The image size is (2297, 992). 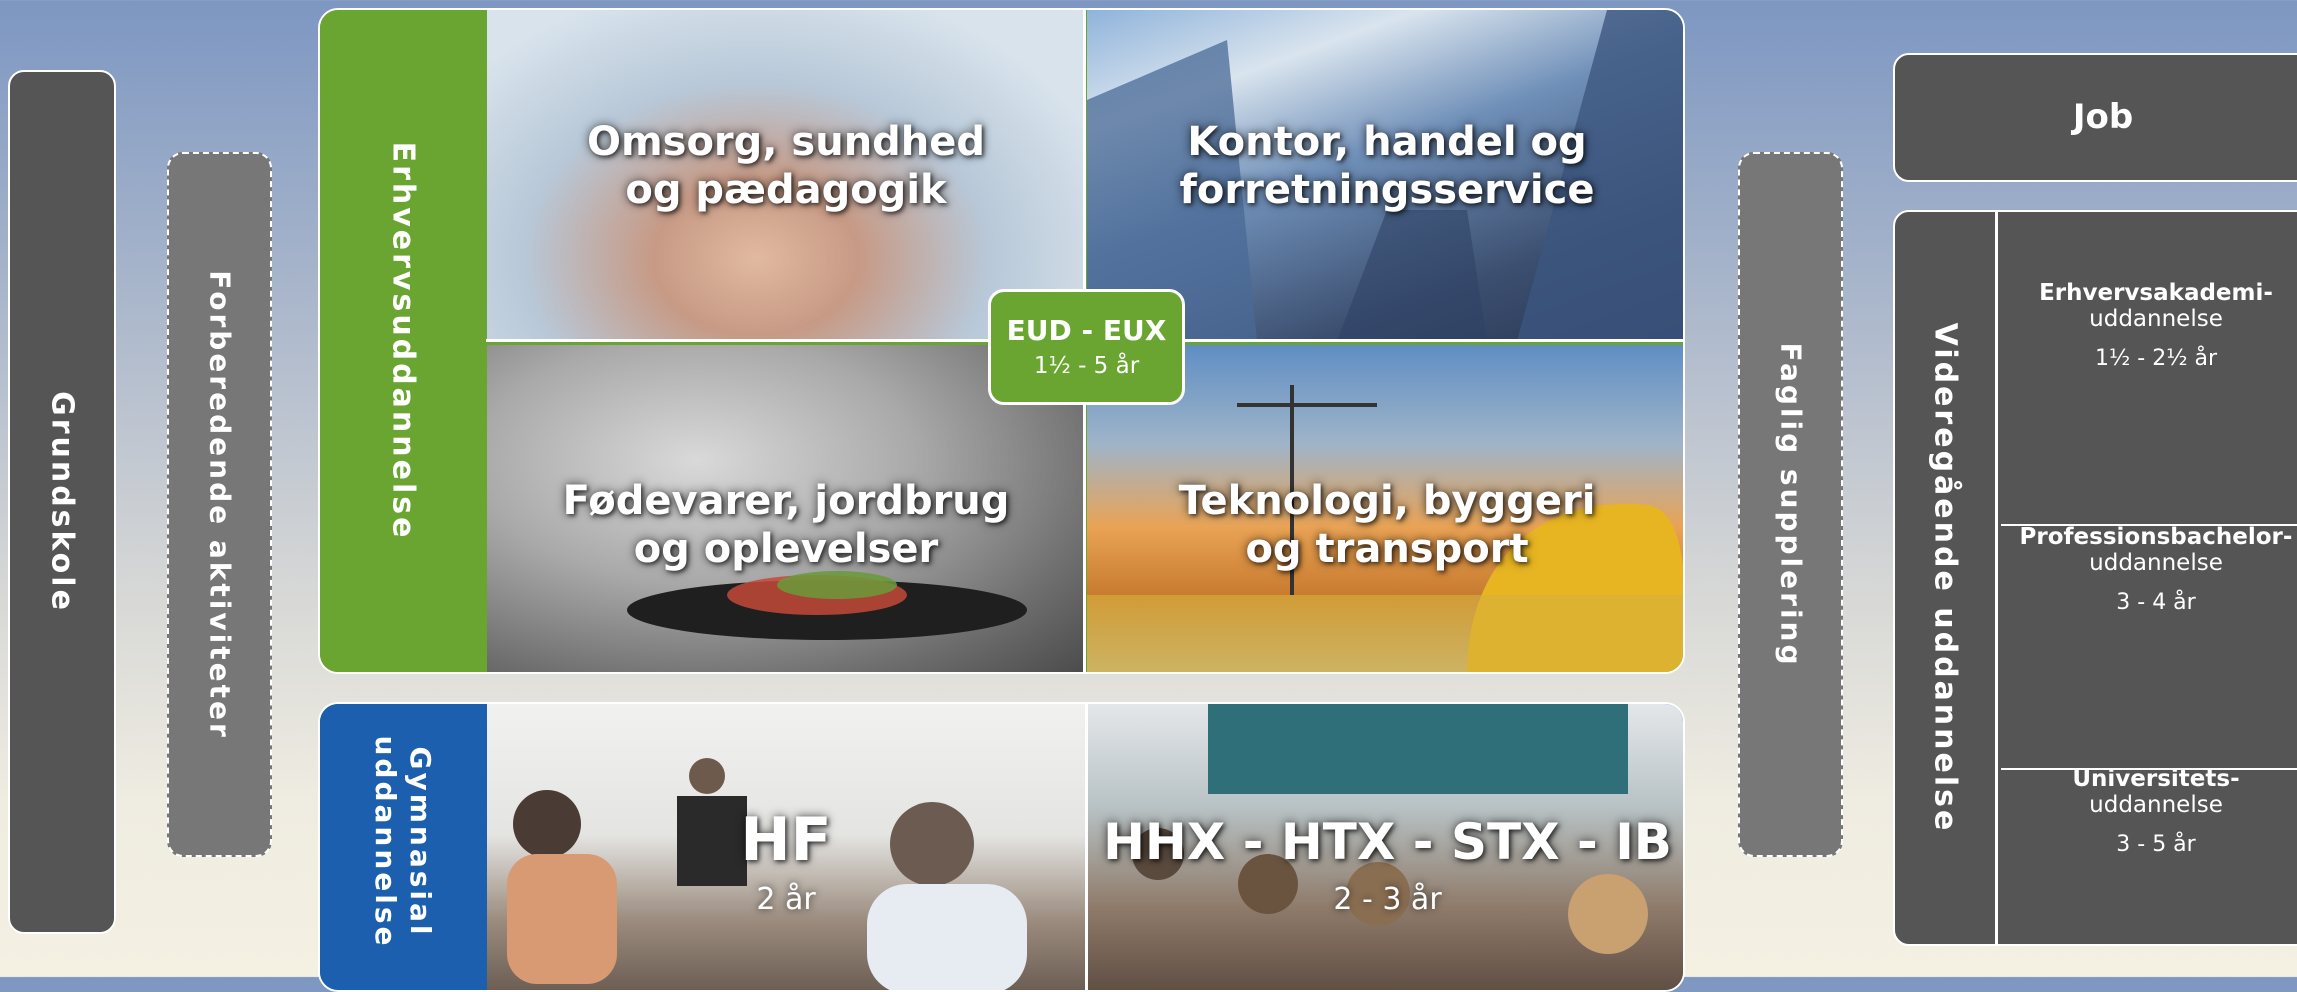 What do you see at coordinates (1387, 899) in the screenshot?
I see `tile-hhx-years: 2 - 3 år` at bounding box center [1387, 899].